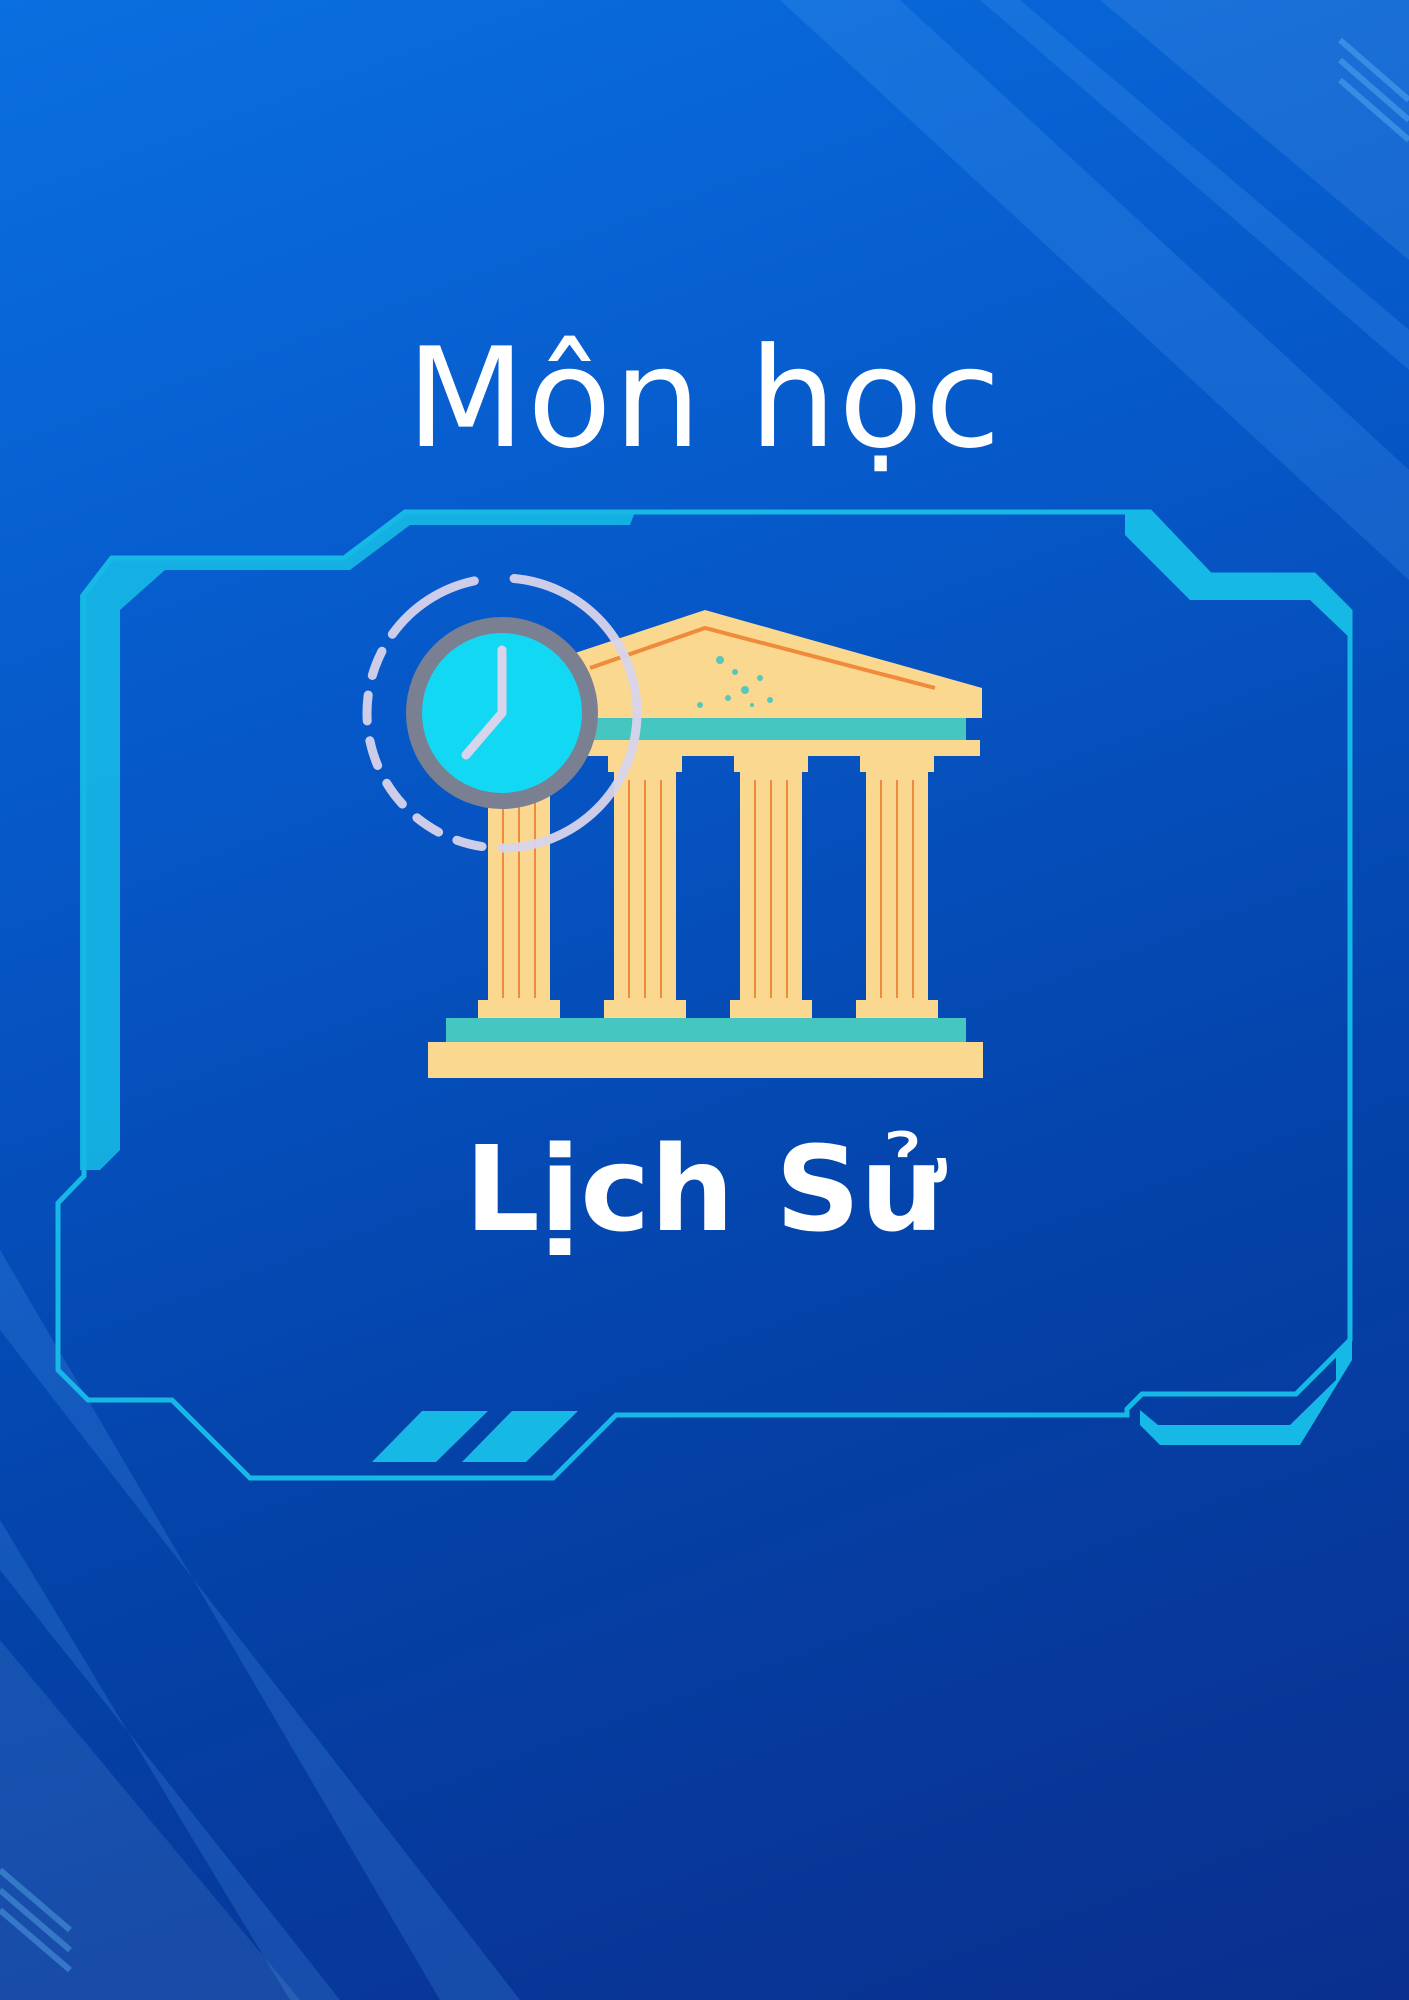 The width and height of the screenshot is (1409, 2000). I want to click on clock-icon, so click(502, 713).